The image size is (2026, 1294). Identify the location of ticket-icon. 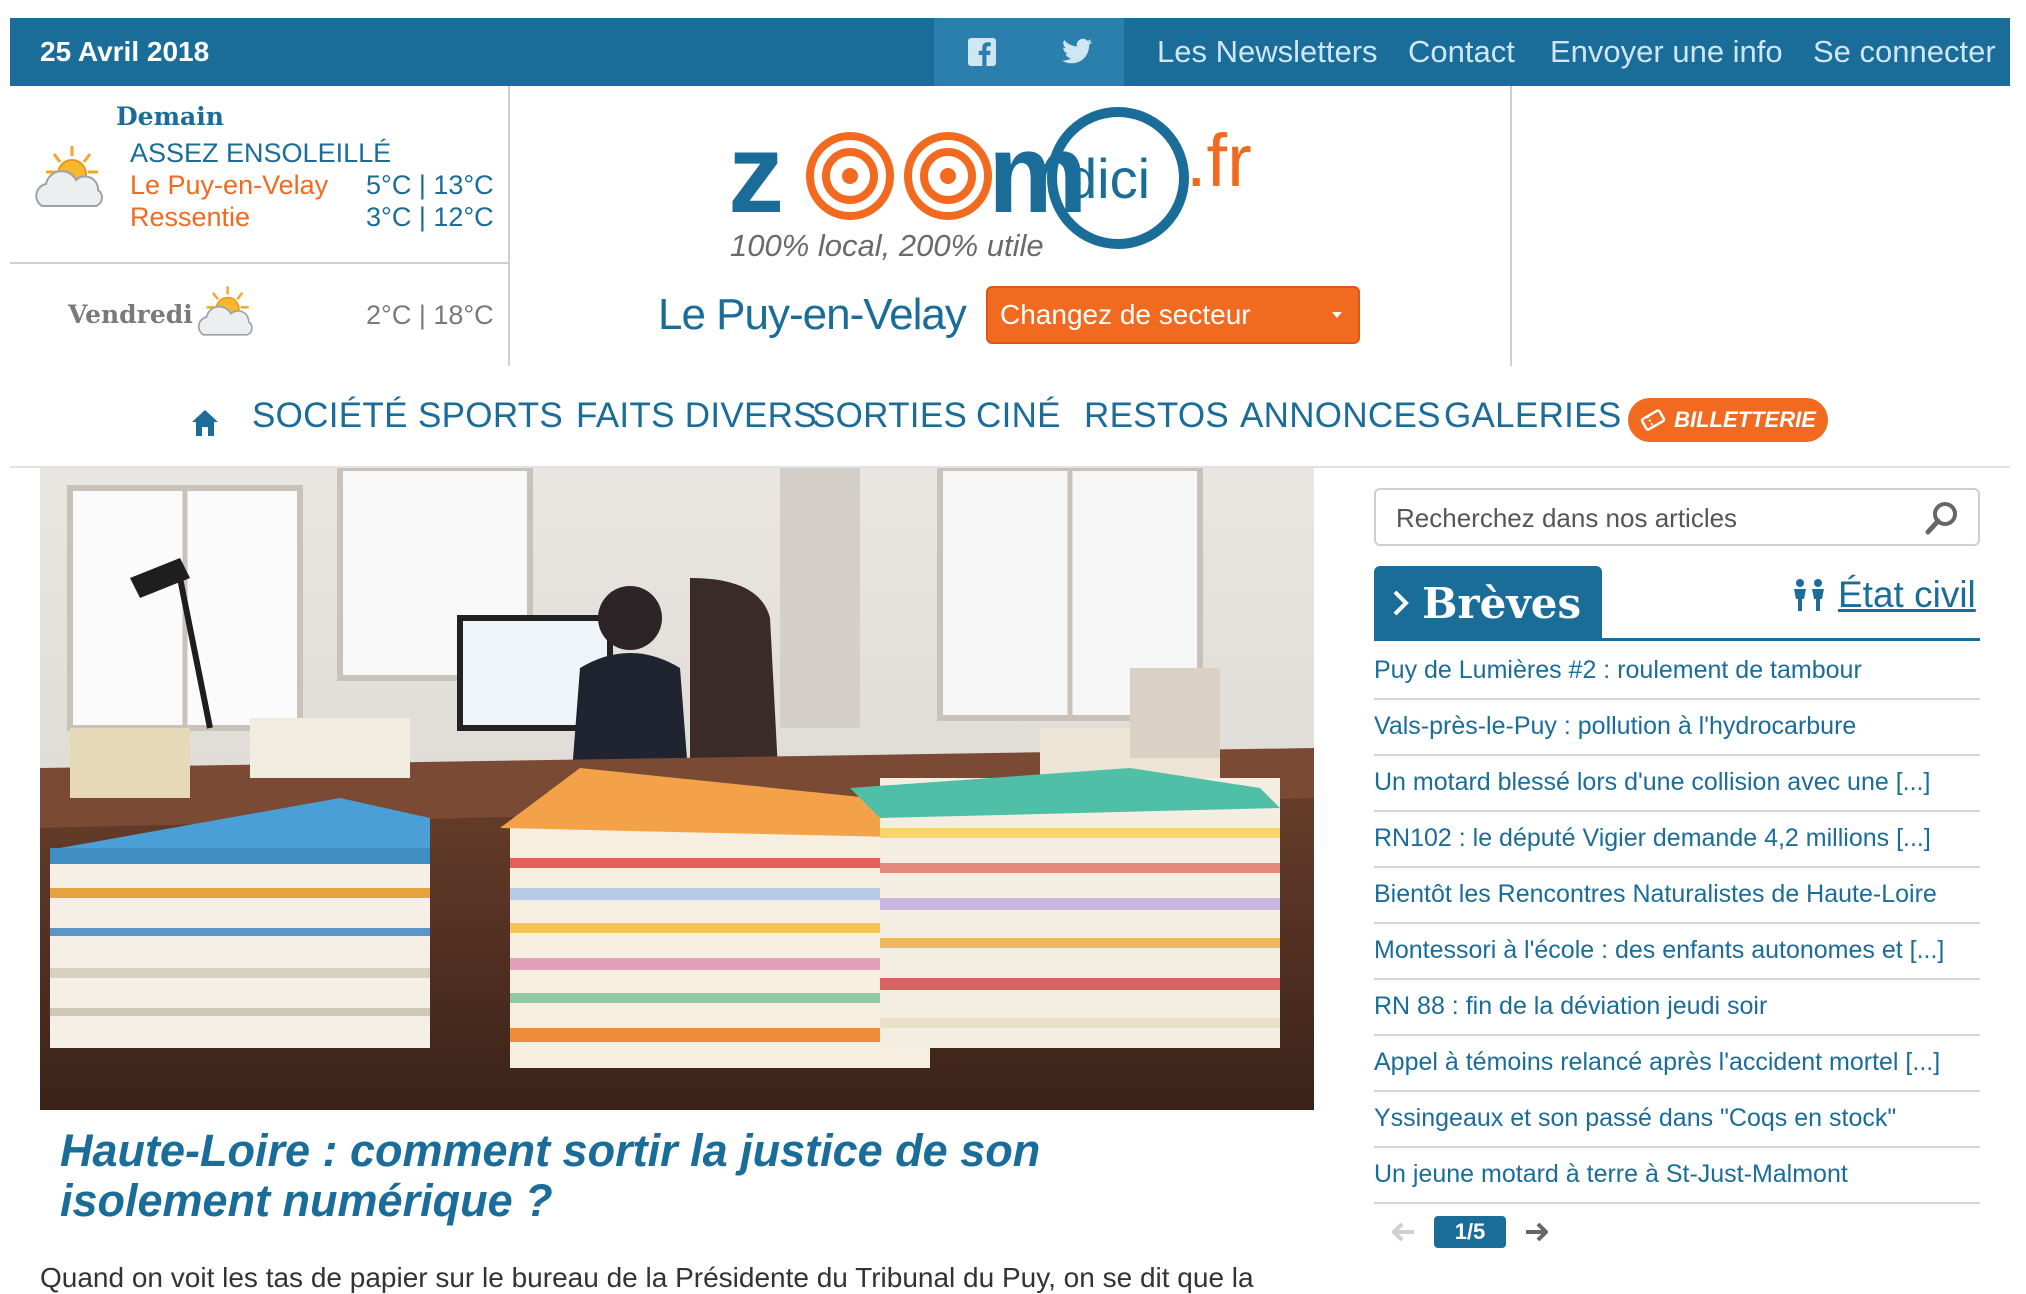
(1653, 420).